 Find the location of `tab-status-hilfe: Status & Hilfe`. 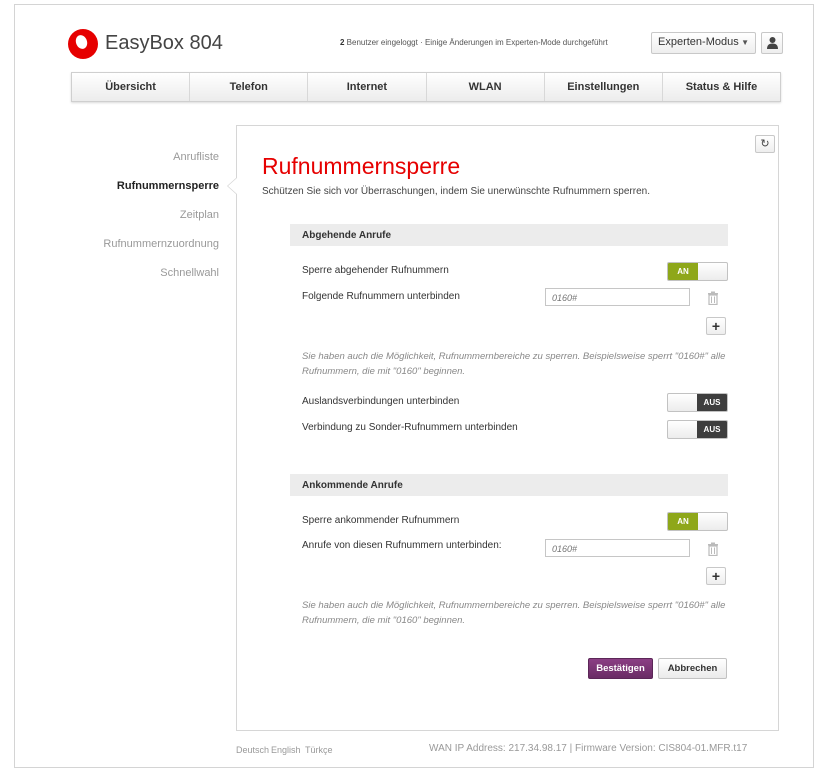

tab-status-hilfe: Status & Hilfe is located at coordinates (721, 87).